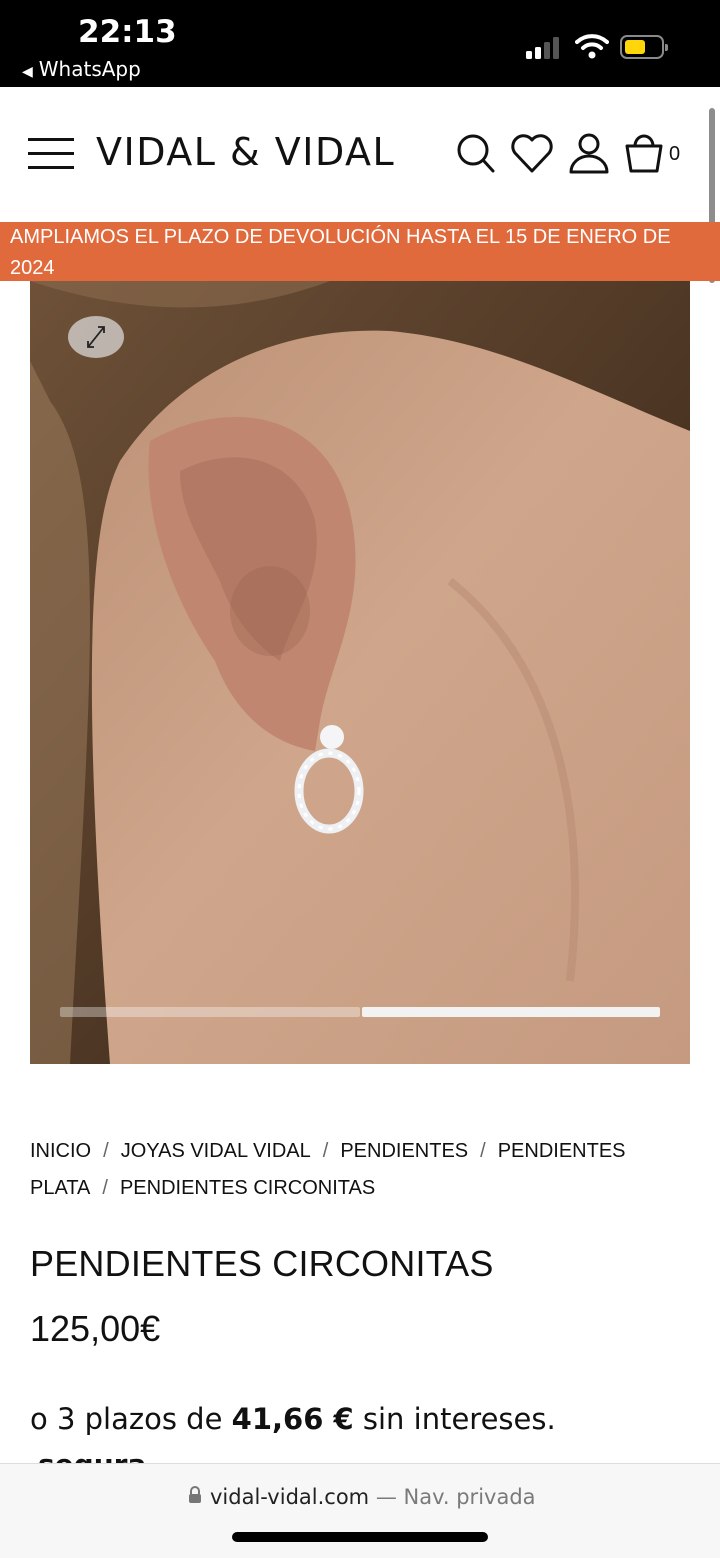 Image resolution: width=720 pixels, height=1558 pixels. I want to click on back-triangle-icon: ◀, so click(27, 72).